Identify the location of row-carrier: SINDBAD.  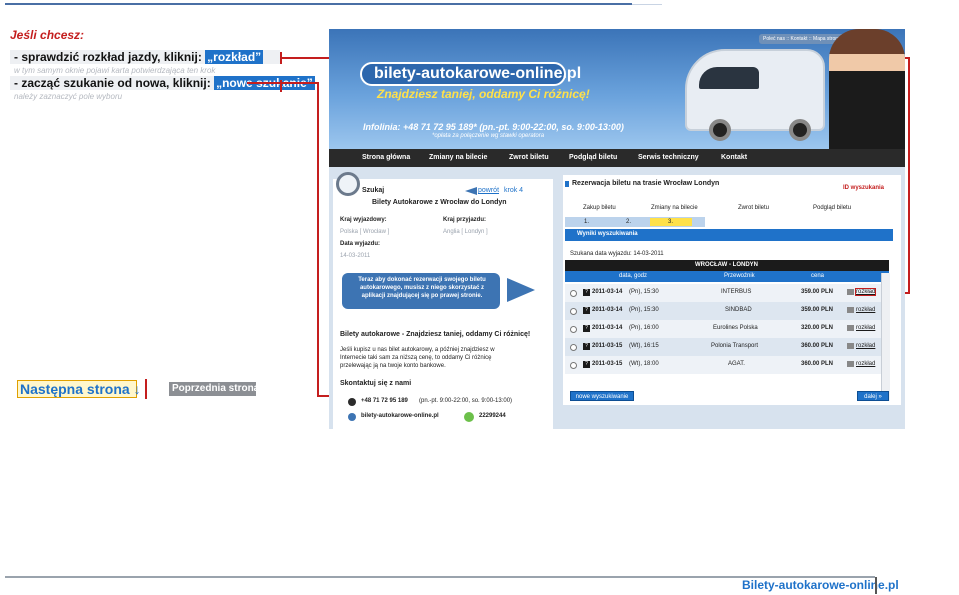
(738, 310).